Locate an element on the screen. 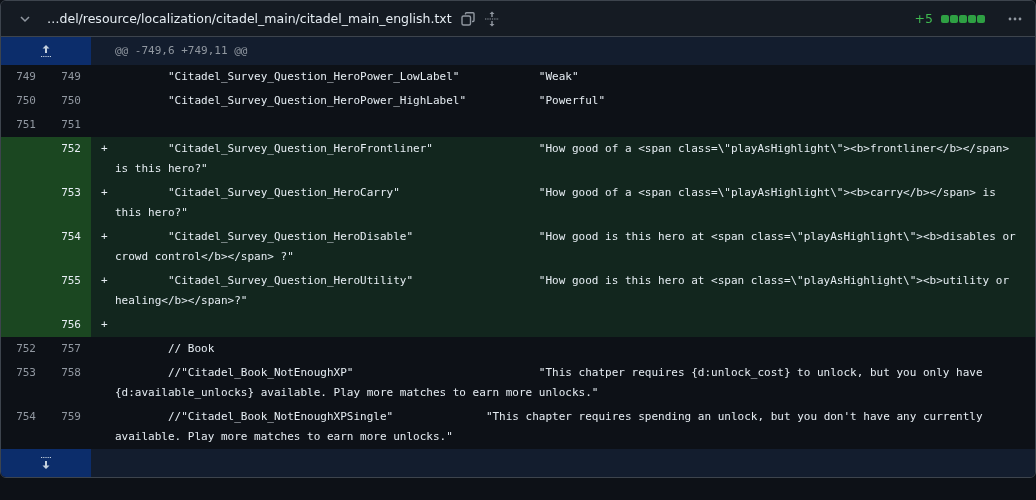  copy-icon is located at coordinates (467, 18).